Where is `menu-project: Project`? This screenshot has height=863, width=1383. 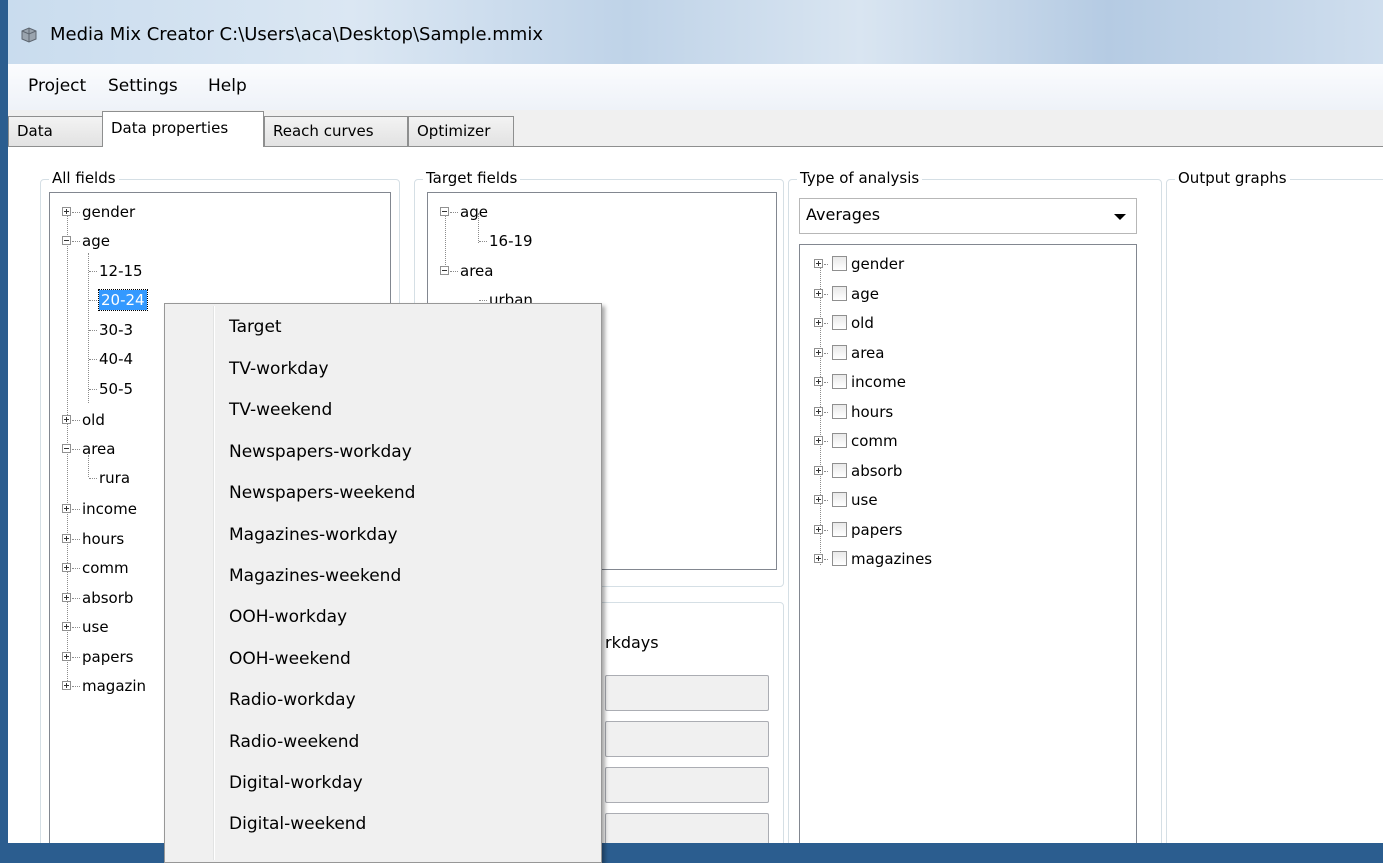
menu-project: Project is located at coordinates (57, 86).